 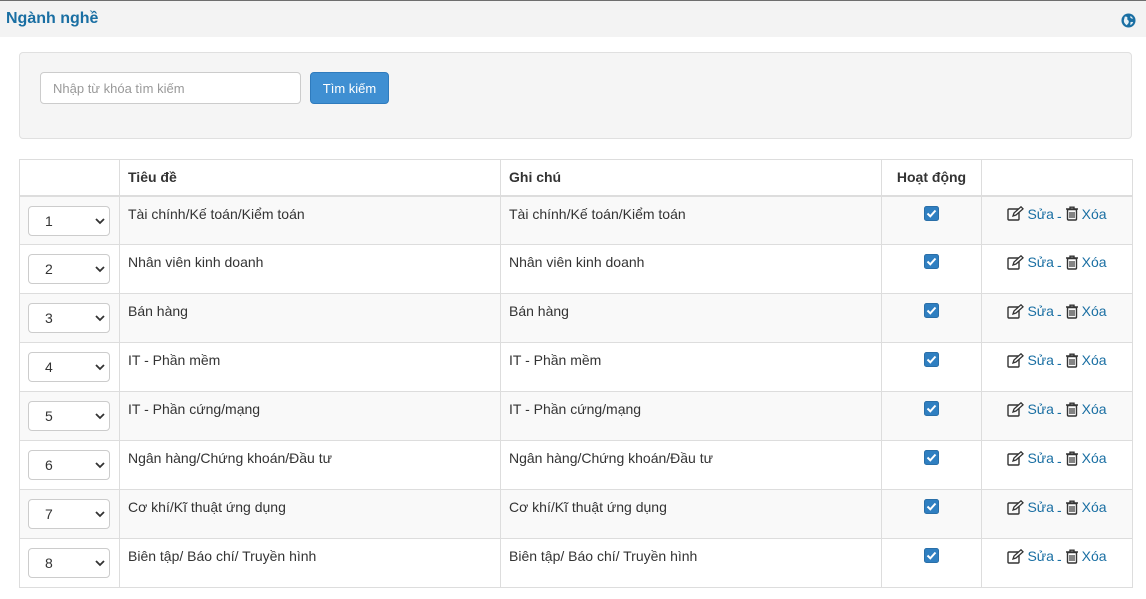 I want to click on note-cell: IT - Phần cứng/mạng, so click(x=691, y=416).